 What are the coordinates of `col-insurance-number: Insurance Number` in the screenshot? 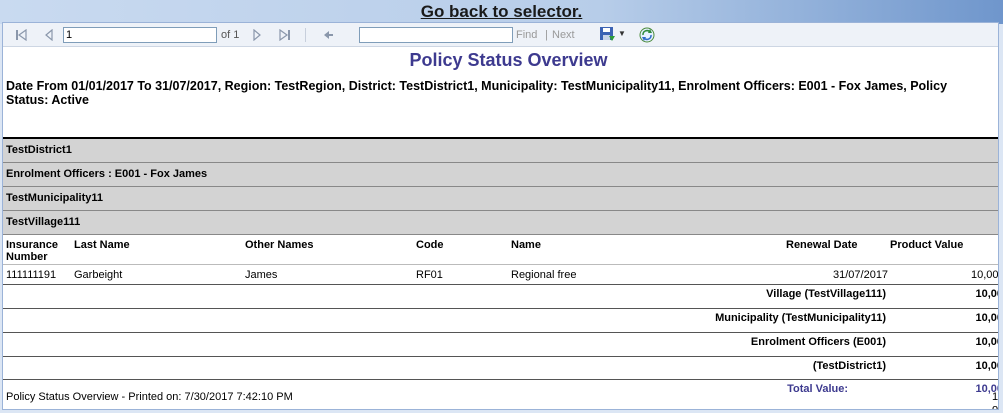 It's located at (32, 251).